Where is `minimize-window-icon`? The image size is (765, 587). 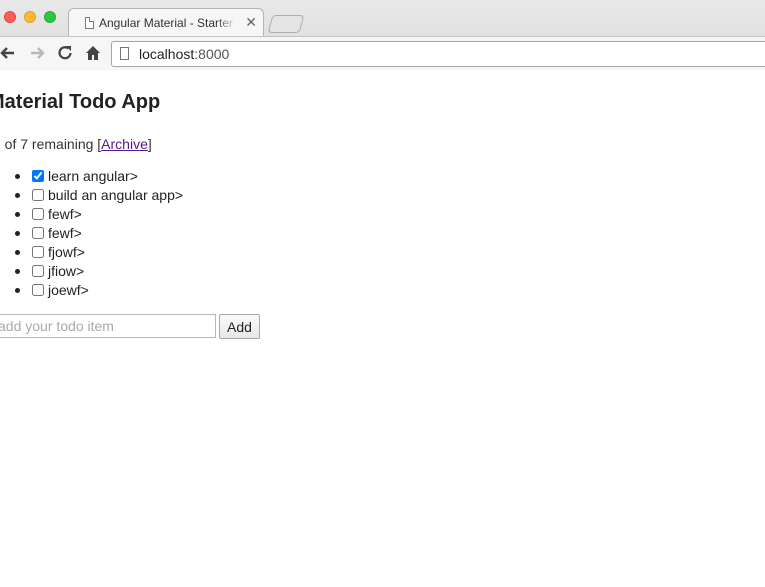 minimize-window-icon is located at coordinates (30, 17).